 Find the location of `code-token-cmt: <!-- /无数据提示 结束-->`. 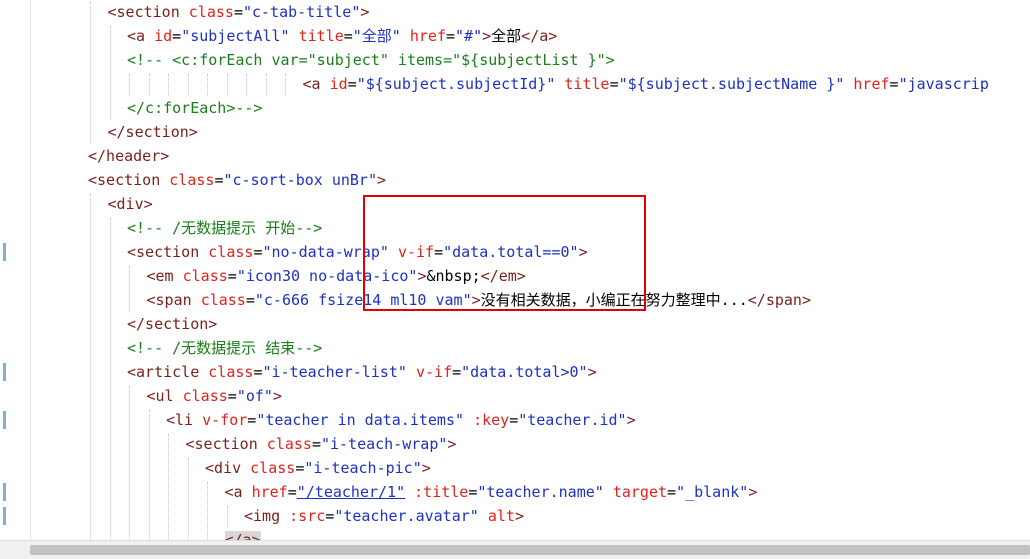

code-token-cmt: <!-- /无数据提示 结束--> is located at coordinates (225, 348).